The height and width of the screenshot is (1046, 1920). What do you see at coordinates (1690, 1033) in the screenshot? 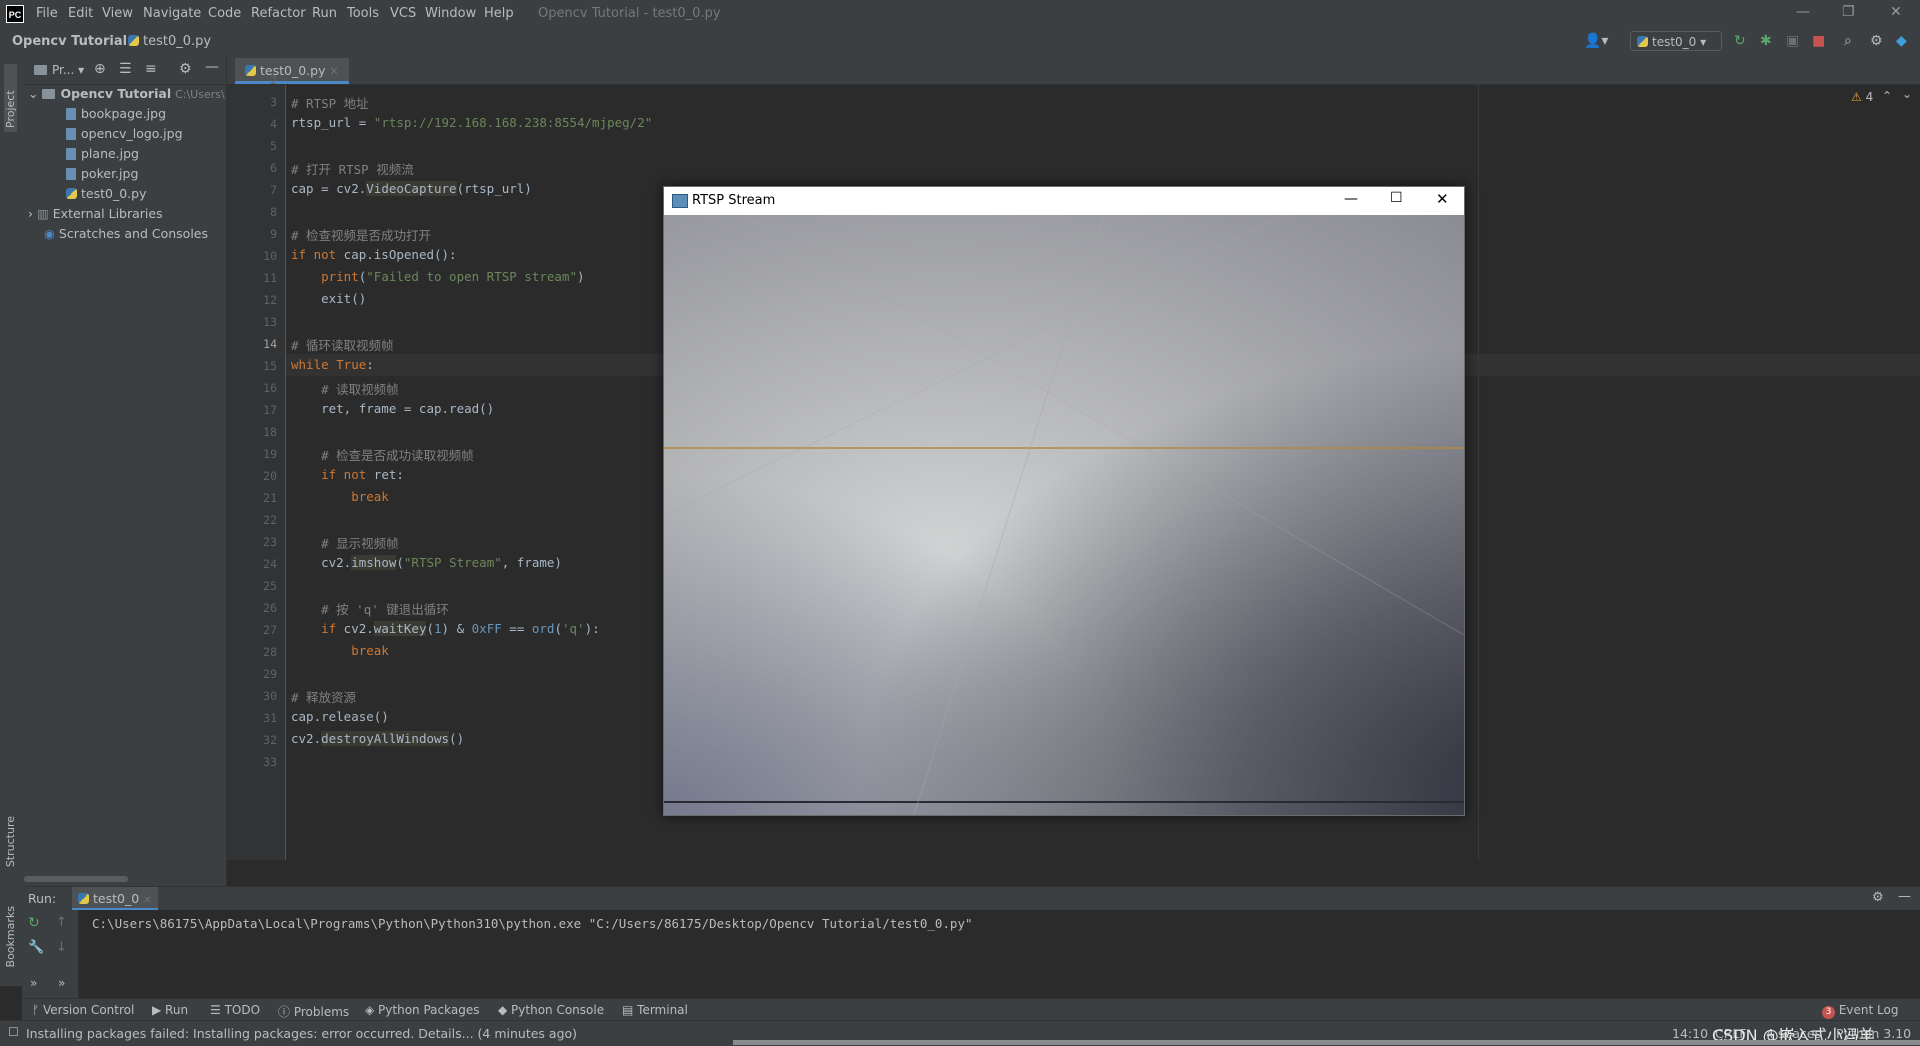
I see `caret-position: 14:10` at bounding box center [1690, 1033].